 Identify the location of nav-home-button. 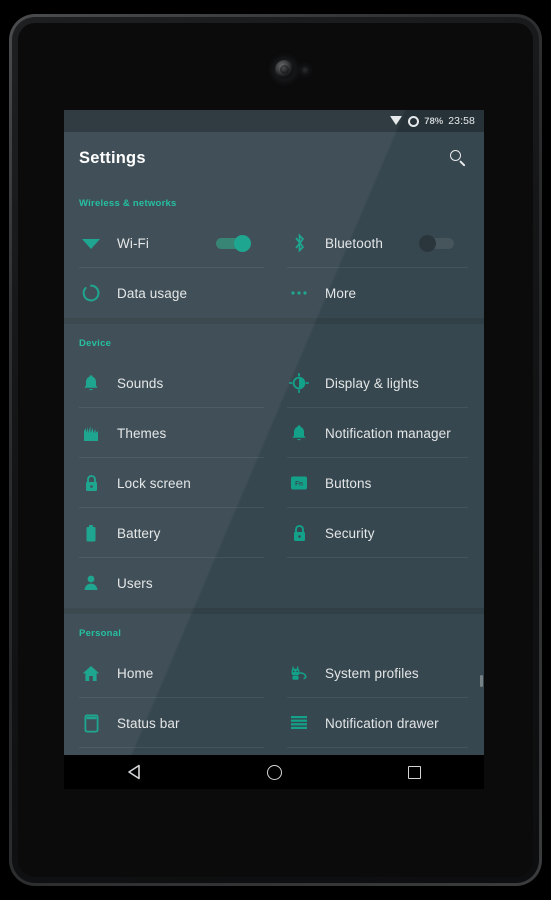
(274, 772).